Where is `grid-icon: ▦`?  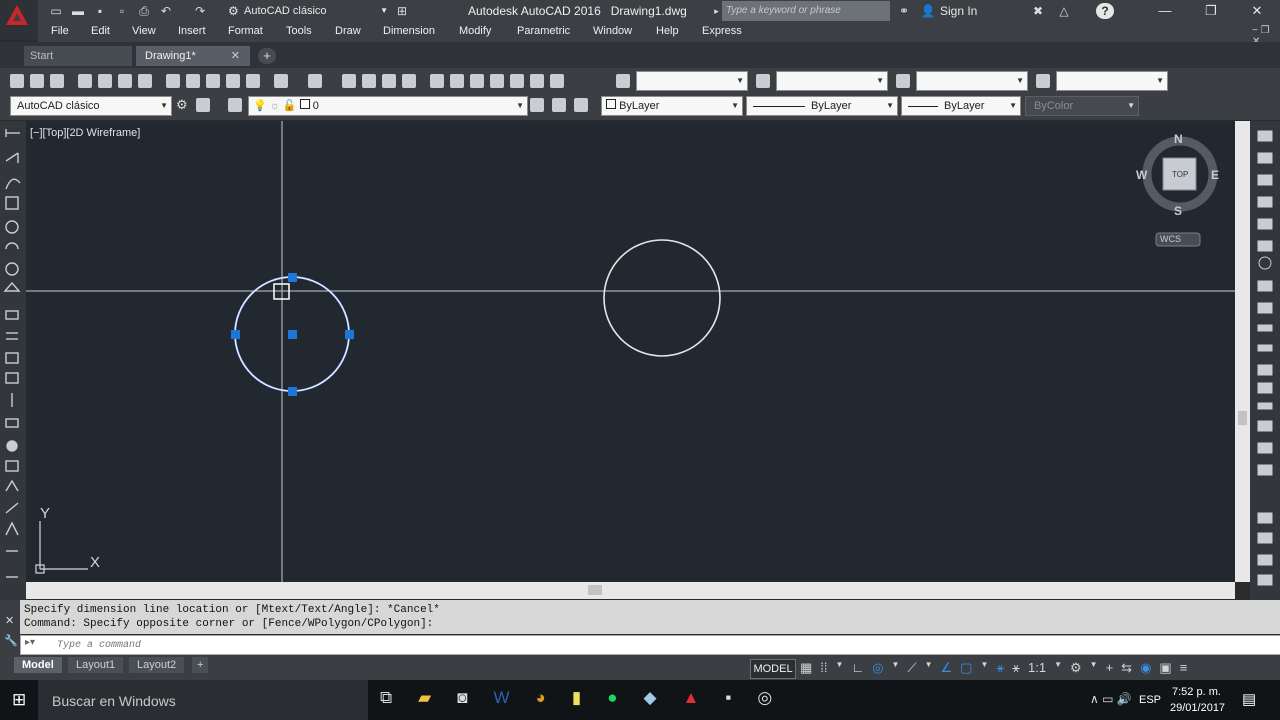
grid-icon: ▦ is located at coordinates (806, 668).